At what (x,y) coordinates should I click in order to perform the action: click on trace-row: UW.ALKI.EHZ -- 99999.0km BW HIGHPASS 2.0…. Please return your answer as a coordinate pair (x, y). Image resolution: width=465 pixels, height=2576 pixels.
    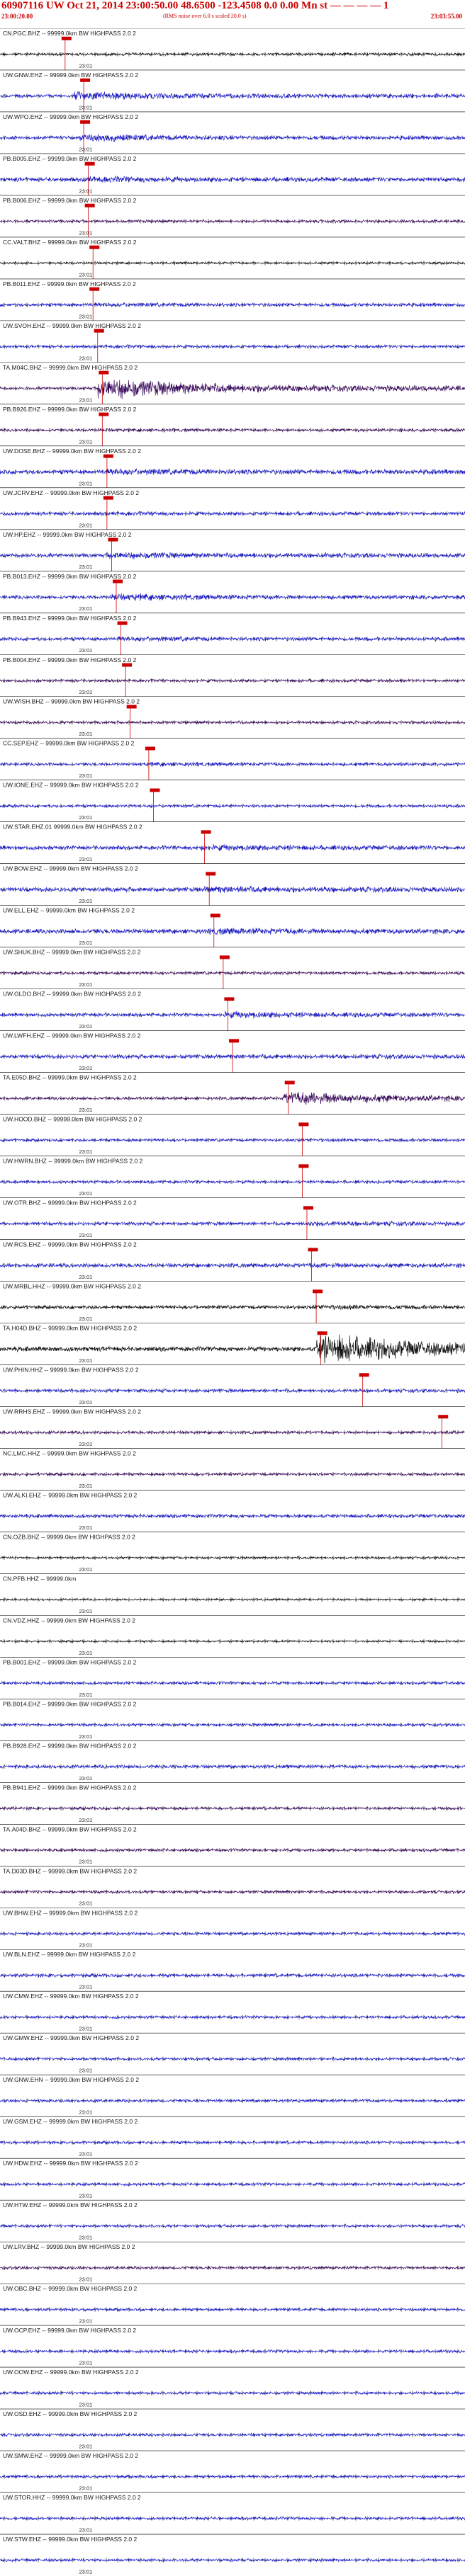
    Looking at the image, I should click on (232, 1510).